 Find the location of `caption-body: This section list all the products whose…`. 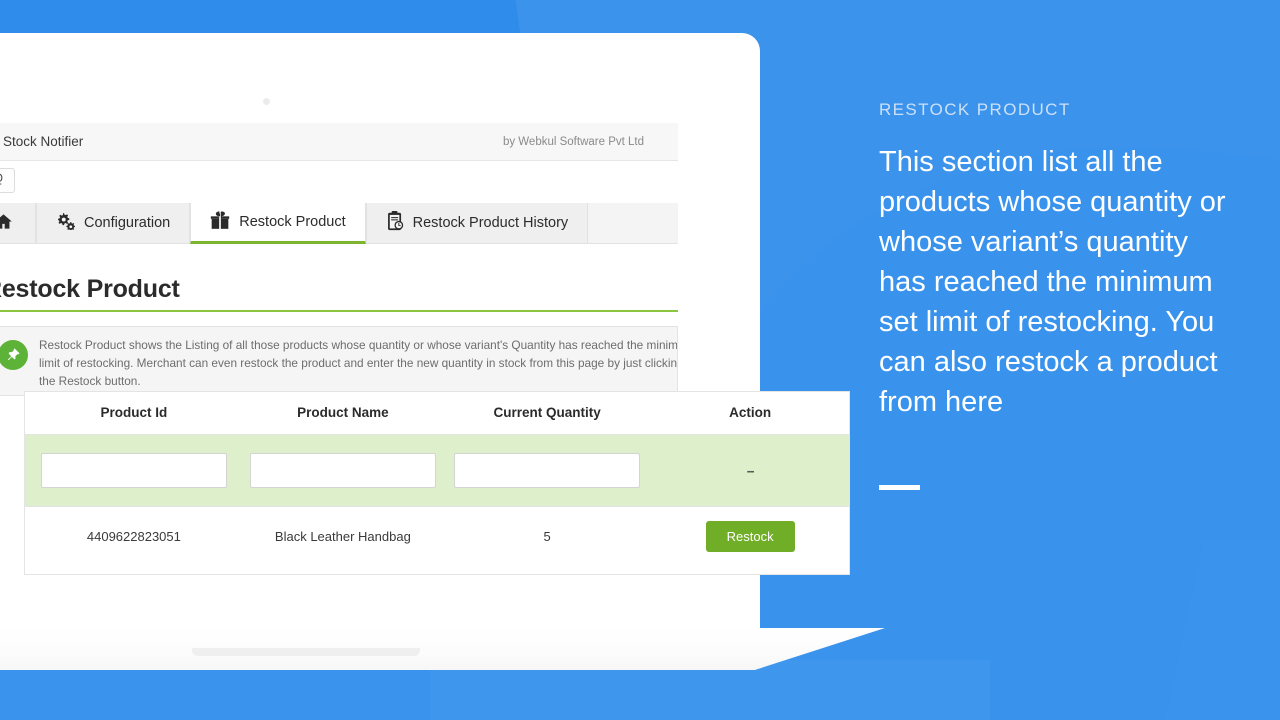

caption-body: This section list all the products whose… is located at coordinates (1052, 282).